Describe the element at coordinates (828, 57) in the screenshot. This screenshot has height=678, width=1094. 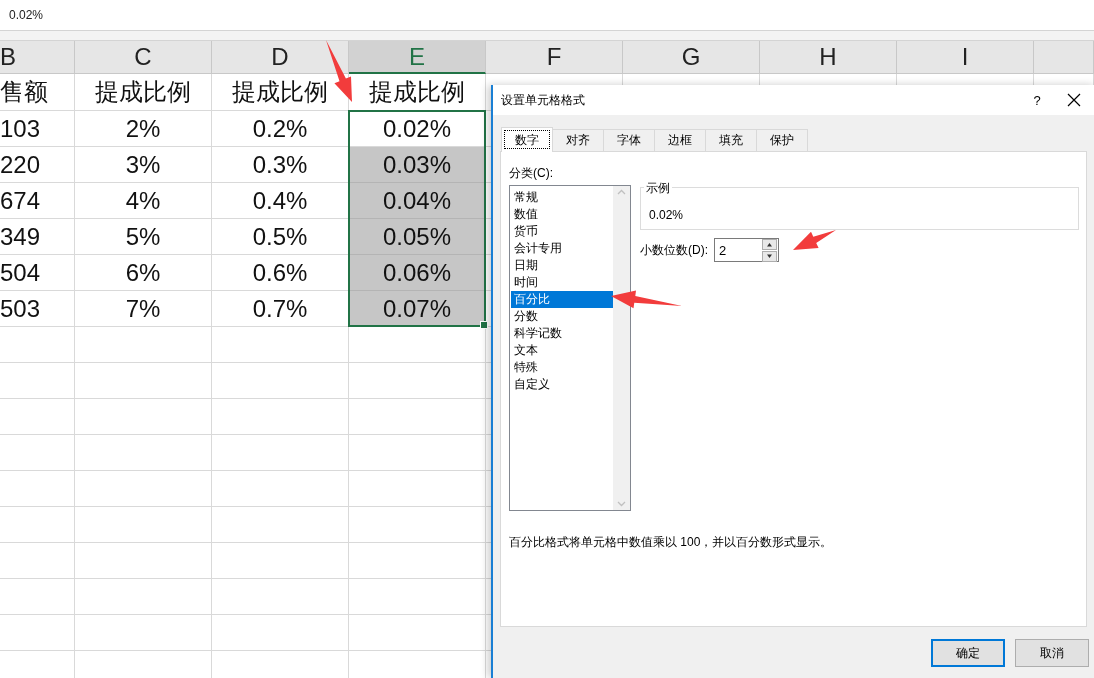
I see `column-header: H` at that location.